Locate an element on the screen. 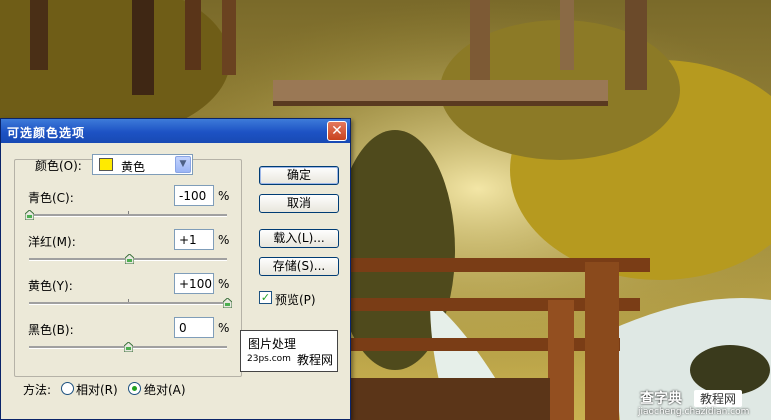 The image size is (771, 420). absolute-radio is located at coordinates (134, 388).